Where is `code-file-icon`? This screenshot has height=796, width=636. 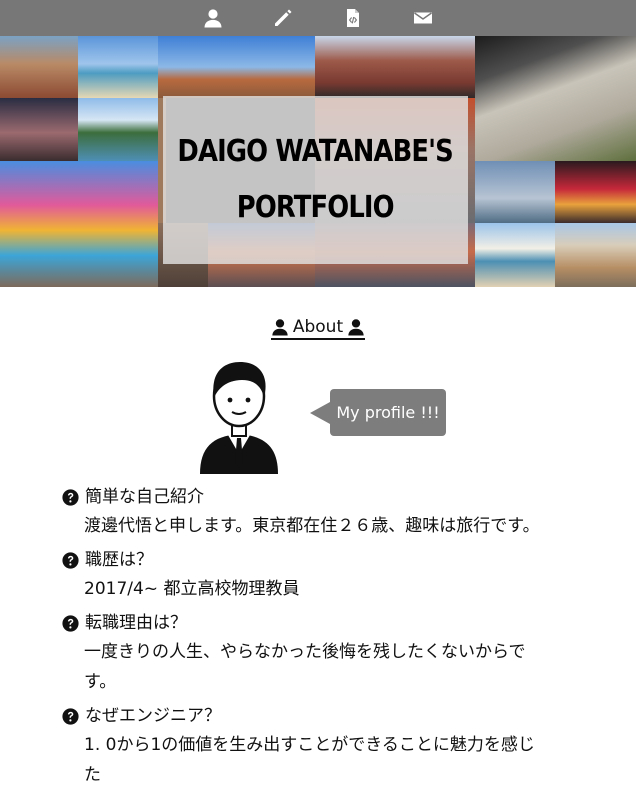
code-file-icon is located at coordinates (353, 18).